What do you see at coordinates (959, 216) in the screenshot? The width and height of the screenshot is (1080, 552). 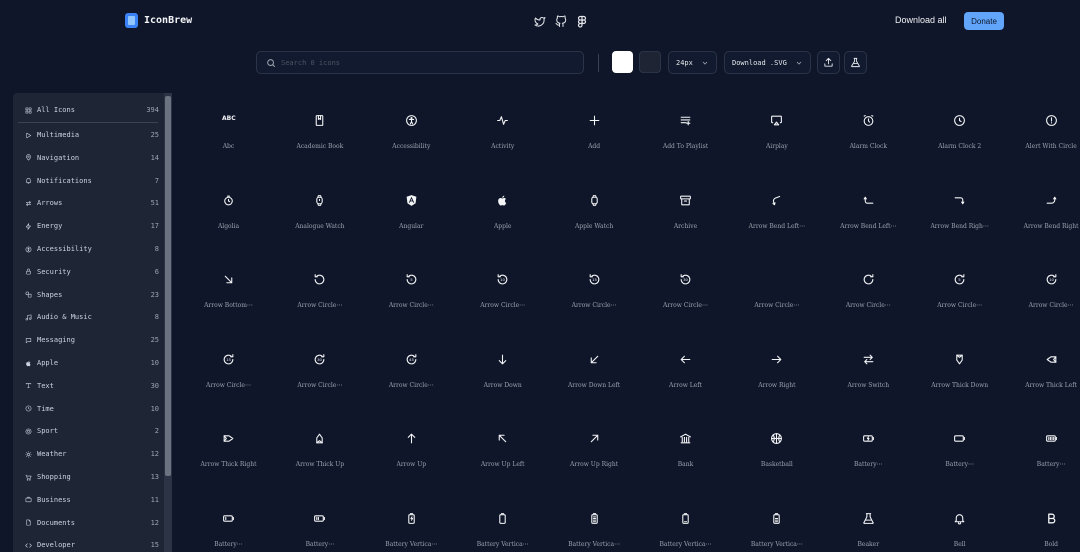 I see `icon-card: Arrow Bend Righ⋯` at bounding box center [959, 216].